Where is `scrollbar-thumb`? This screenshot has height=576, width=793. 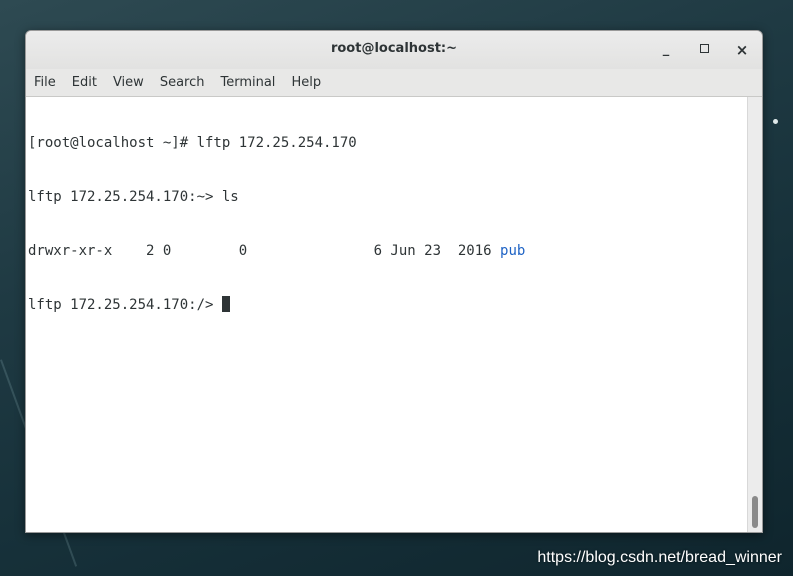 scrollbar-thumb is located at coordinates (755, 512).